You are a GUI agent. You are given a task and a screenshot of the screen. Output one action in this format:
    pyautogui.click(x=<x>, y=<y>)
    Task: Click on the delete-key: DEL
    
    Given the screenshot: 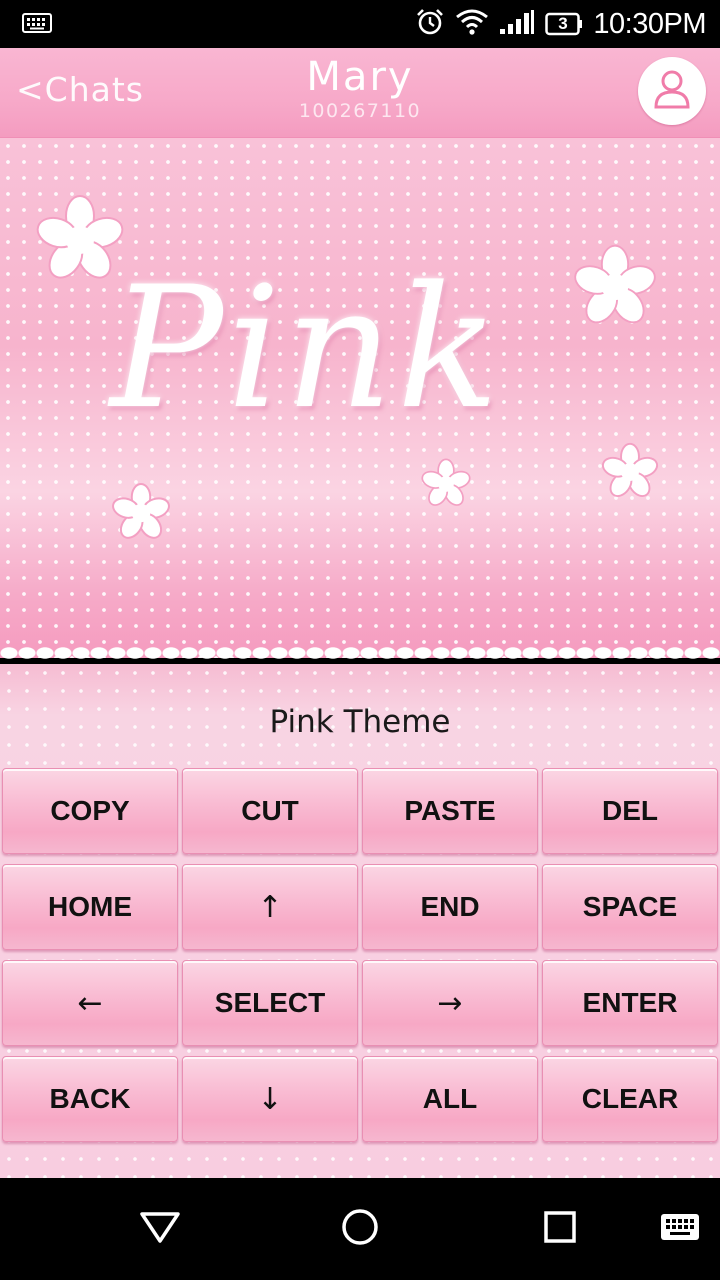 What is the action you would take?
    pyautogui.click(x=630, y=811)
    